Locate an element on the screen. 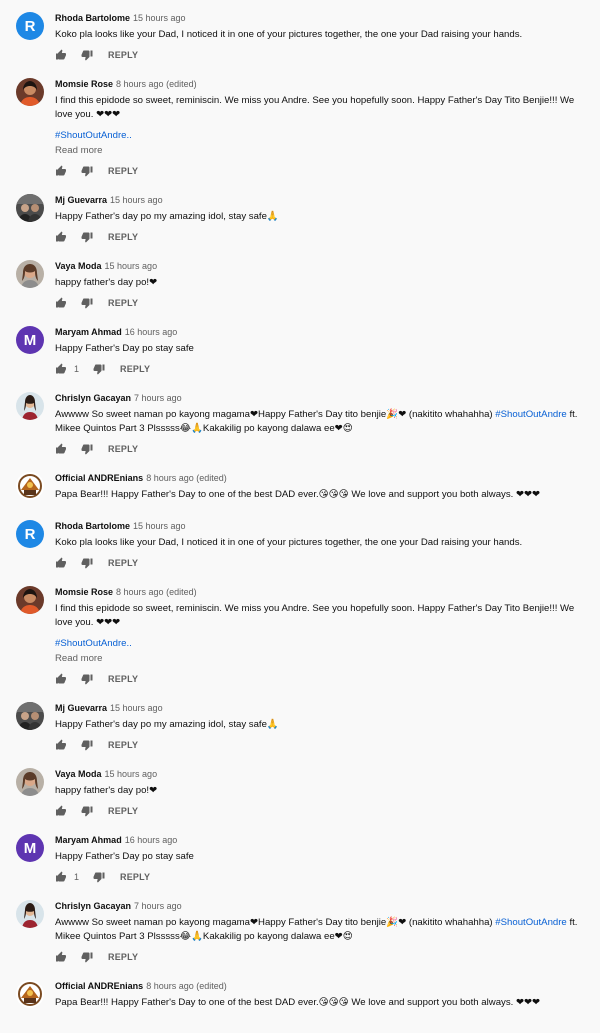 The height and width of the screenshot is (1033, 600). comment-header: Chrislyn Gacayan 7 hours ago is located at coordinates (324, 398).